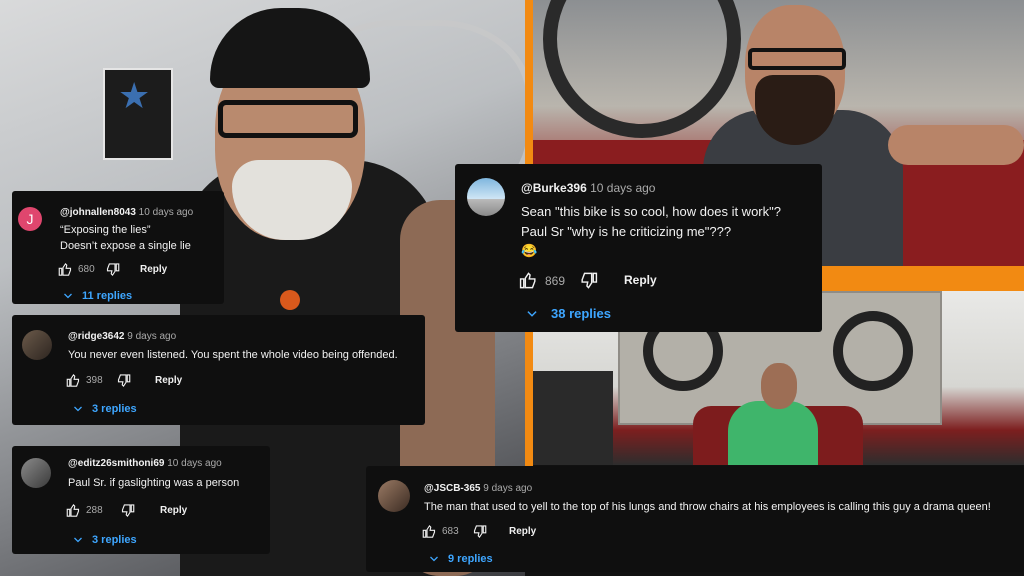 Image resolution: width=1024 pixels, height=576 pixels. What do you see at coordinates (450, 531) in the screenshot?
I see `like-count: 683` at bounding box center [450, 531].